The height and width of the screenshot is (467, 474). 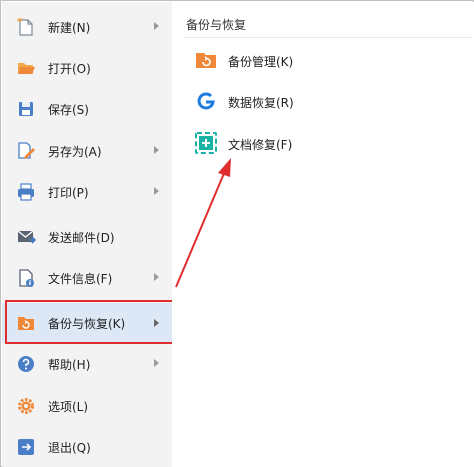 I want to click on menu-item-exit: 退出(Q), so click(x=87, y=447).